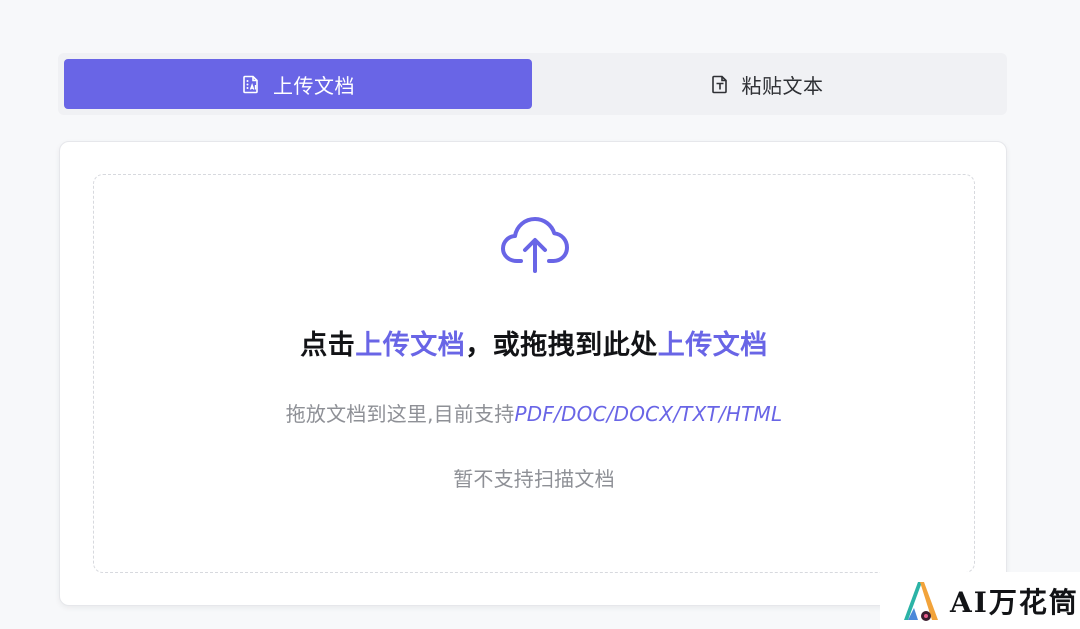  Describe the element at coordinates (720, 84) in the screenshot. I see `text-file-icon` at that location.